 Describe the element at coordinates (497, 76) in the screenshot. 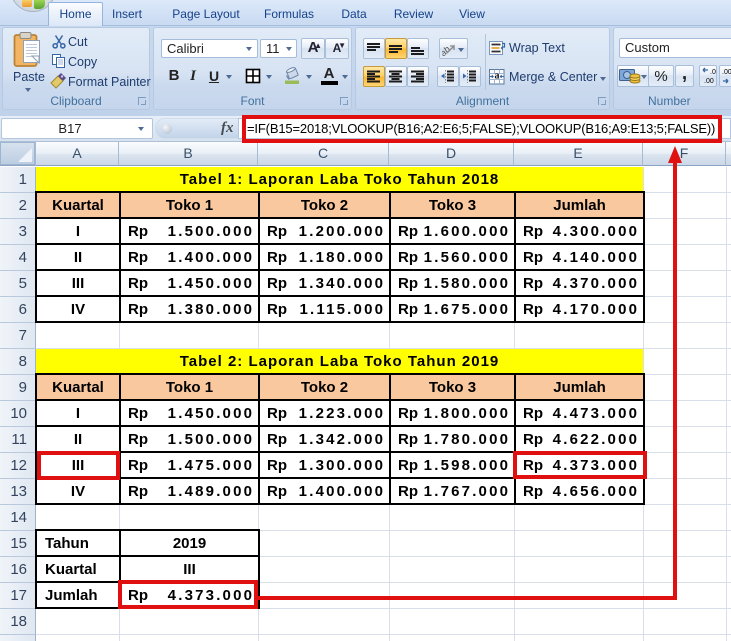

I see `svg-text: a` at that location.